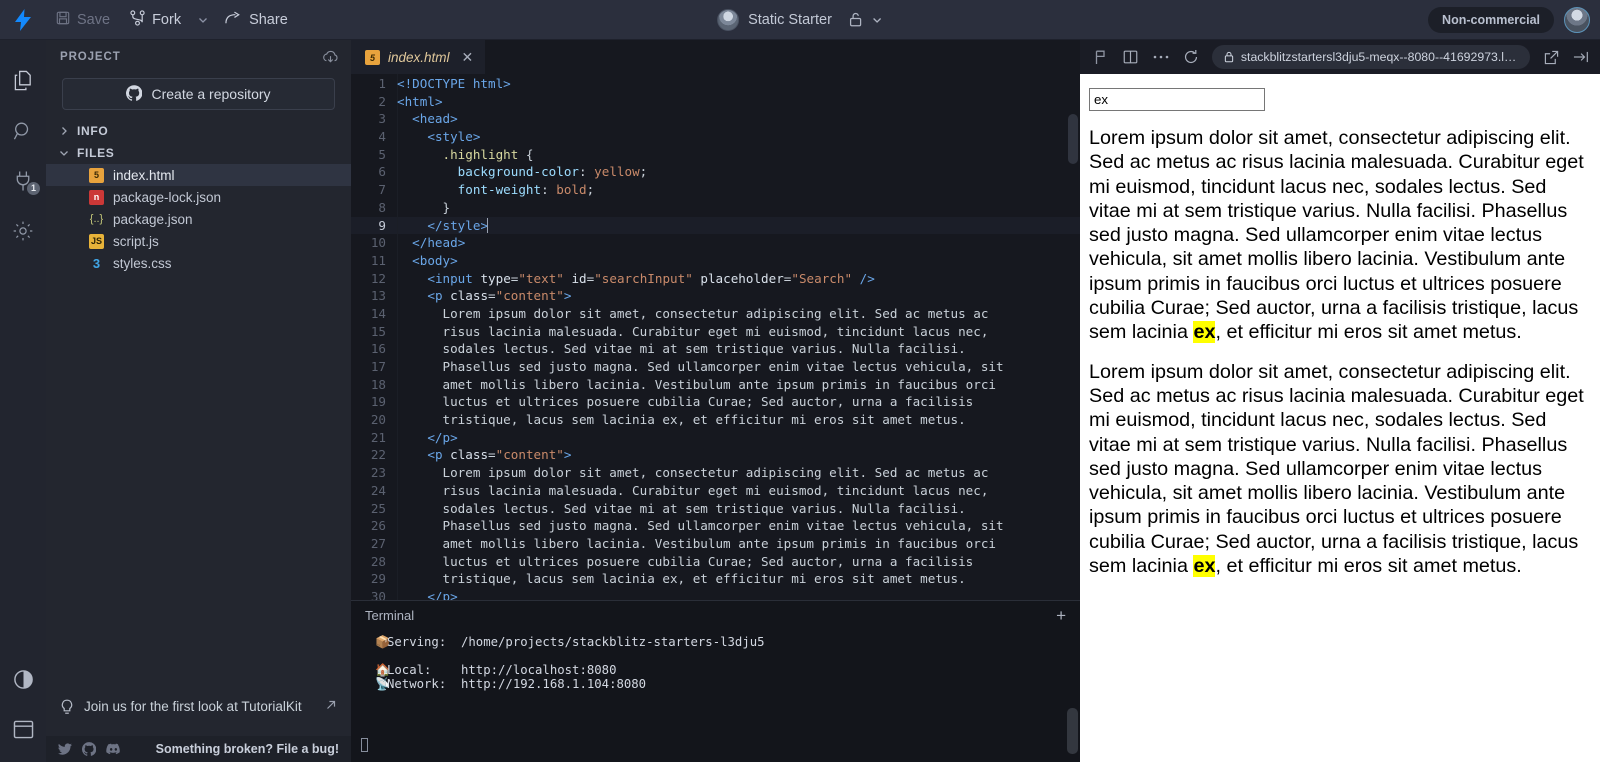 Image resolution: width=1600 pixels, height=762 pixels. Describe the element at coordinates (83, 20) in the screenshot. I see `save-button: Save` at that location.